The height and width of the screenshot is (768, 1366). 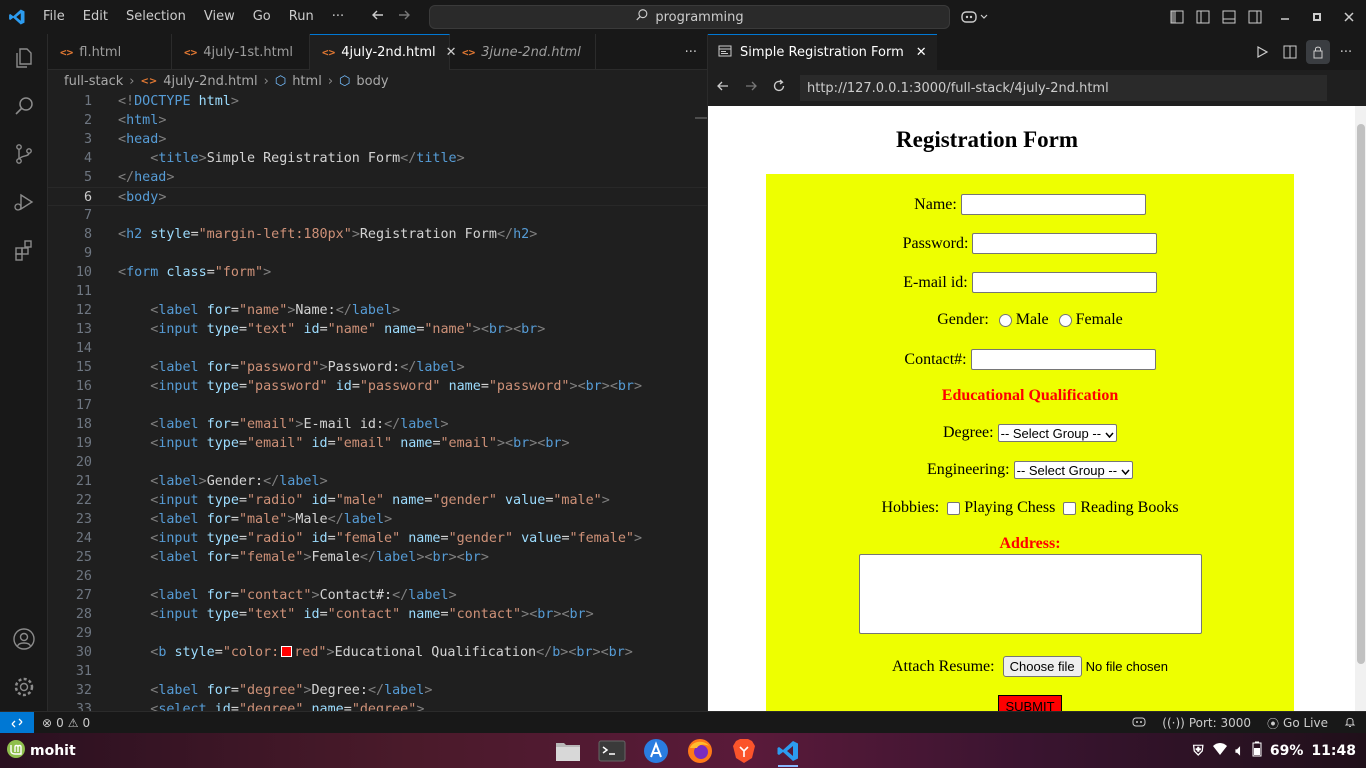 I want to click on problems-indicator: ⊗ 0 ⚠ 0, so click(x=66, y=723).